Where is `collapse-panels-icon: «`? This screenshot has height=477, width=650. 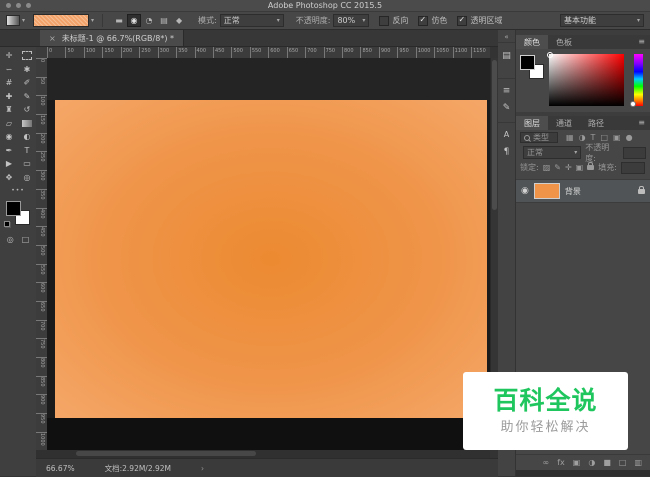 collapse-panels-icon: « is located at coordinates (506, 37).